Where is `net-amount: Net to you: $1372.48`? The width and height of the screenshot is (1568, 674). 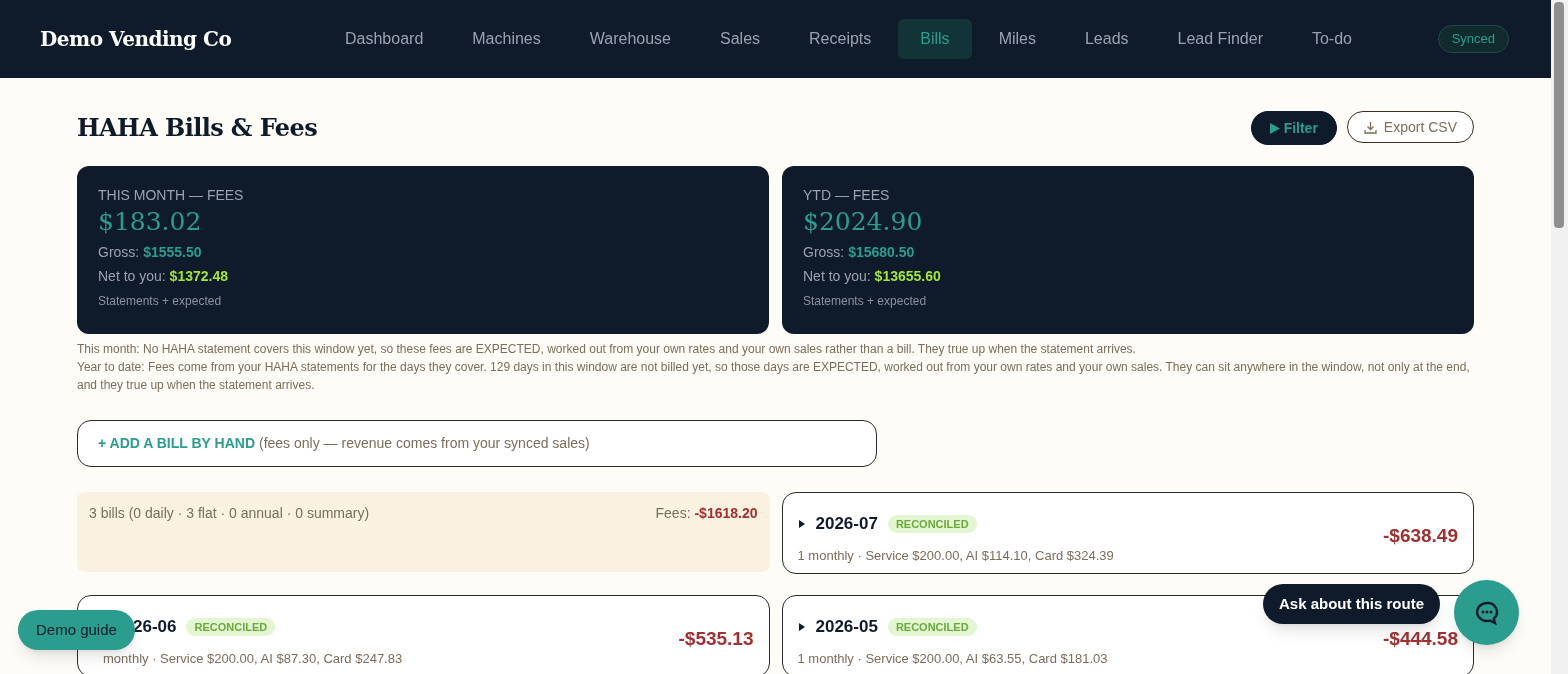 net-amount: Net to you: $1372.48 is located at coordinates (163, 276).